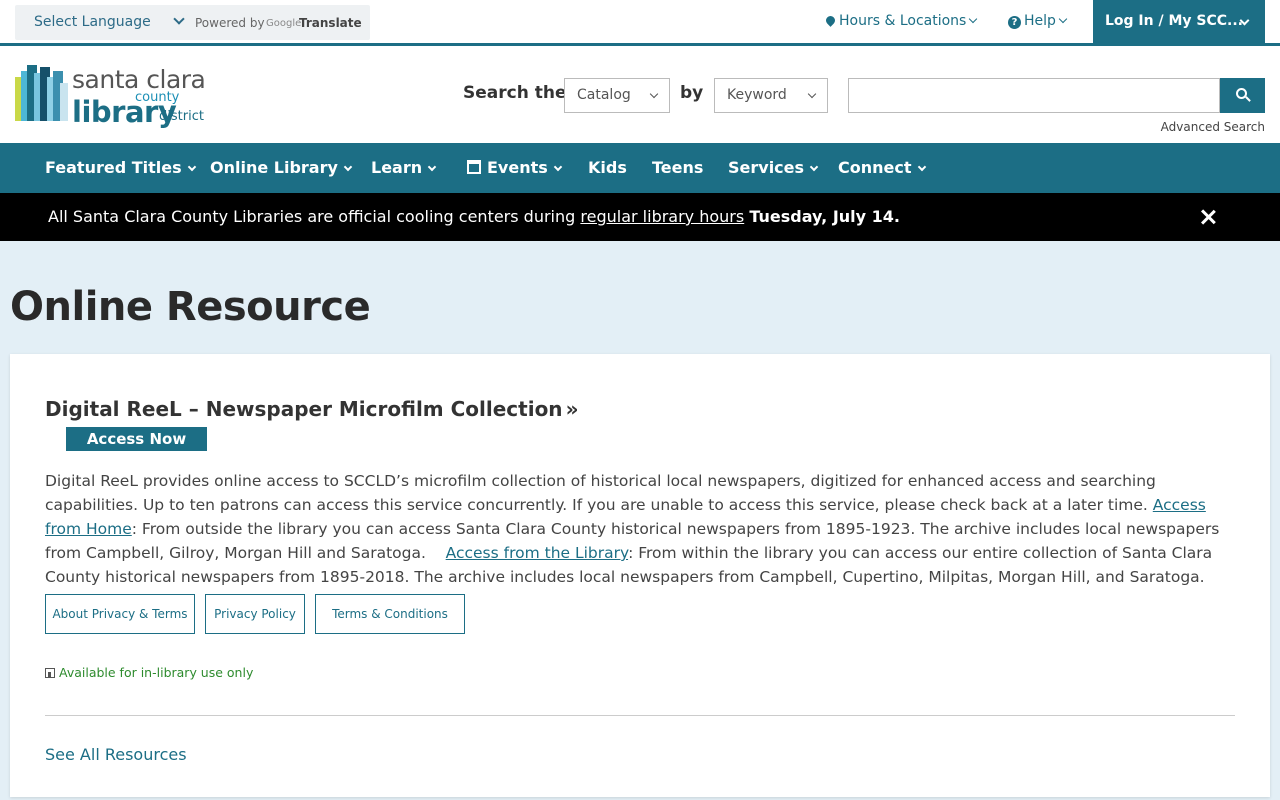 This screenshot has width=1280, height=800. Describe the element at coordinates (274, 167) in the screenshot. I see `nav-label: Online Library` at that location.